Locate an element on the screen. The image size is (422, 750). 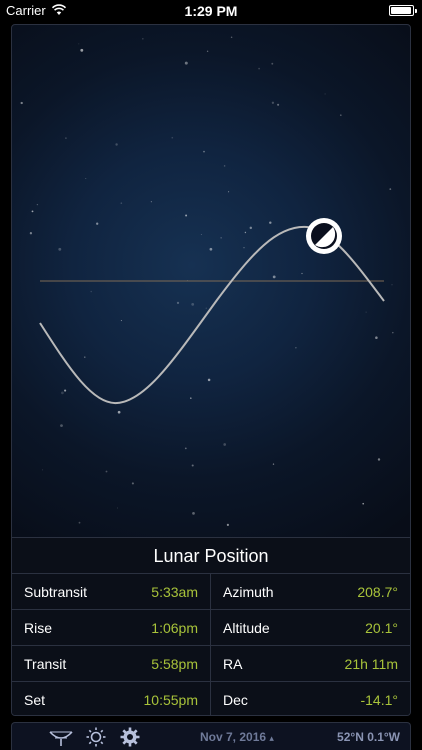
subtransit-label: Subtransit is located at coordinates (56, 592).